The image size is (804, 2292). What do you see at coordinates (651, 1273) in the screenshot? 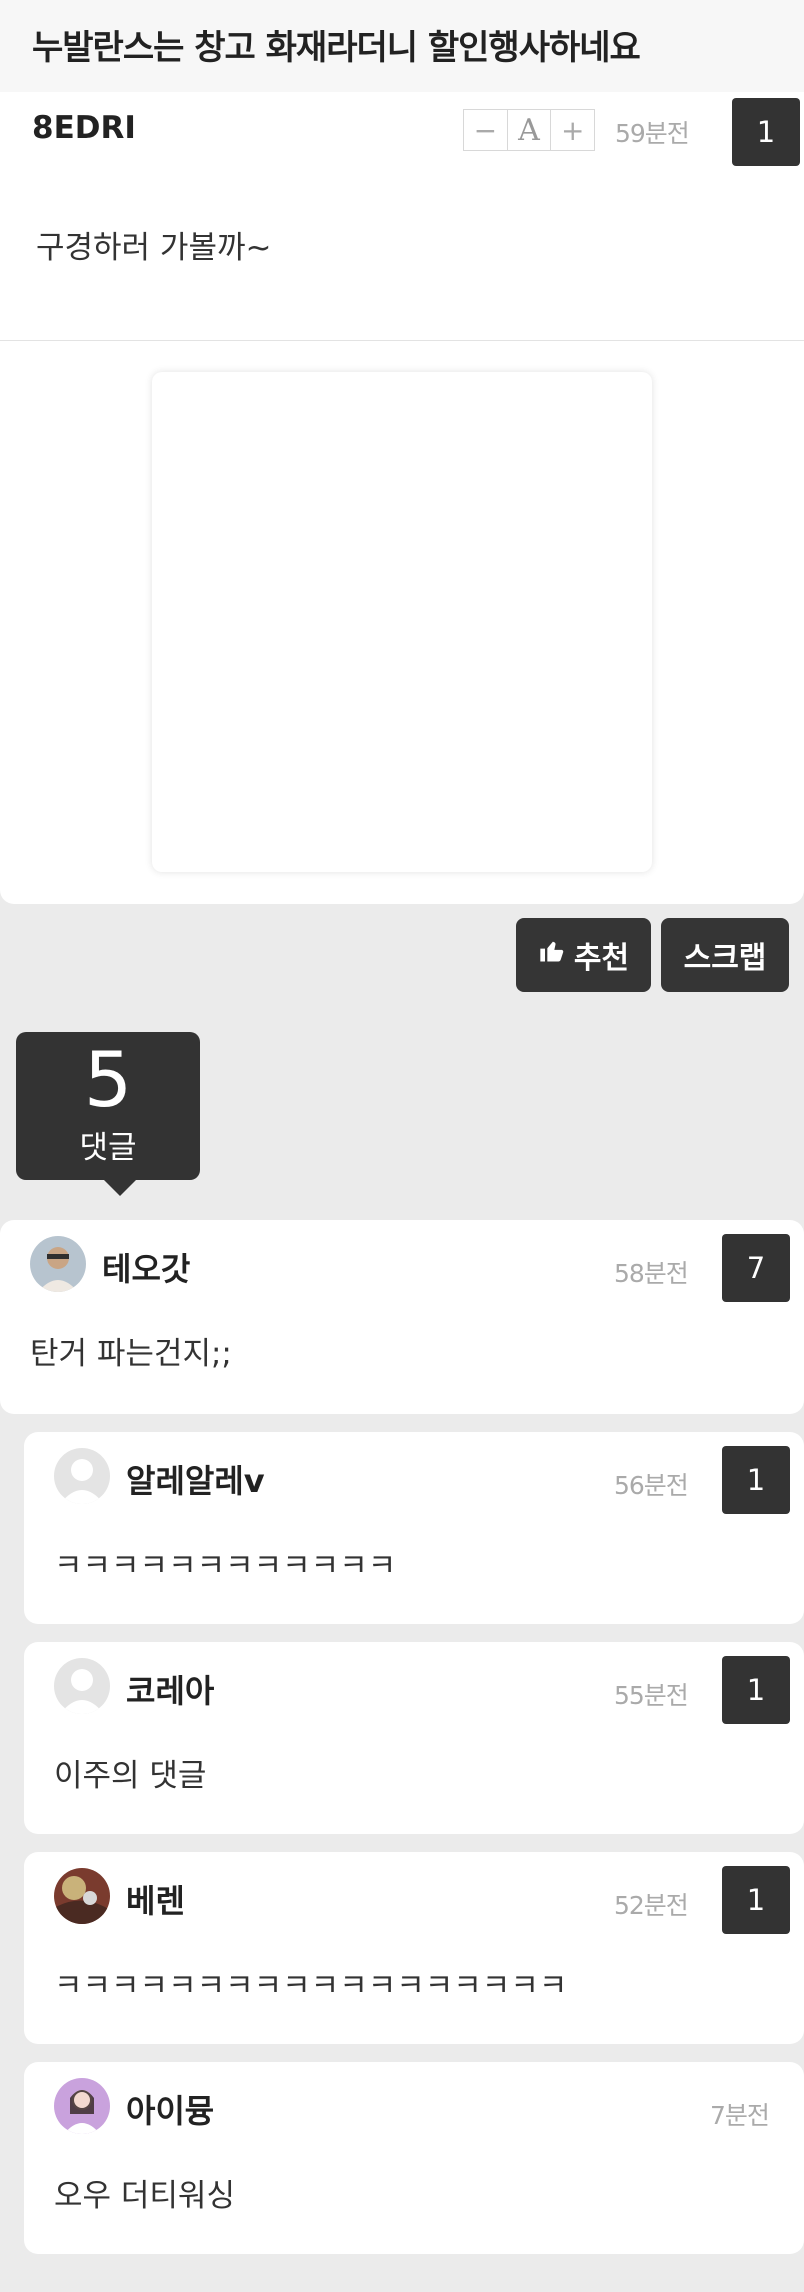
I see `comment-time: 58분전` at bounding box center [651, 1273].